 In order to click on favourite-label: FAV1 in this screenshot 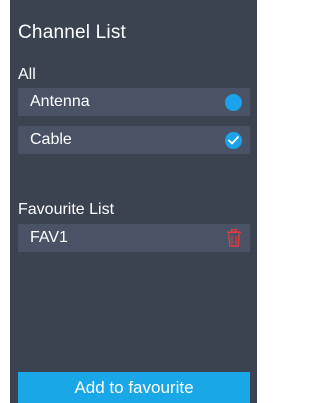, I will do `click(49, 237)`.